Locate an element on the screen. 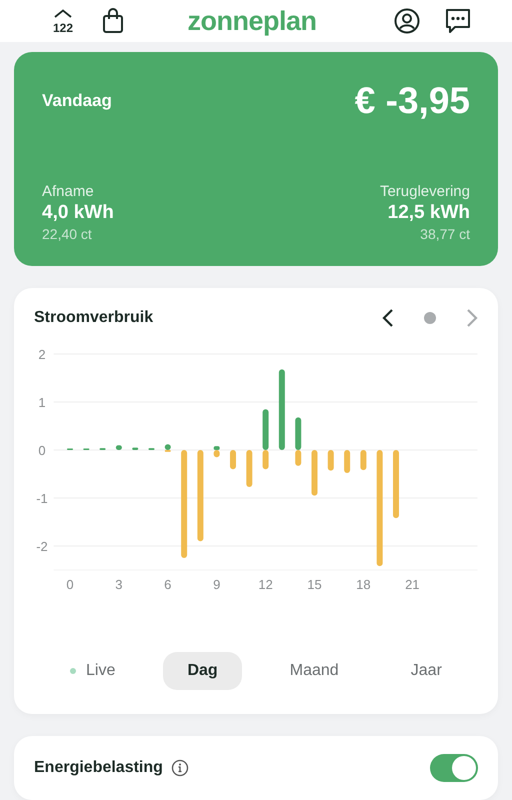  card-title: Stroomverbruik is located at coordinates (94, 318).